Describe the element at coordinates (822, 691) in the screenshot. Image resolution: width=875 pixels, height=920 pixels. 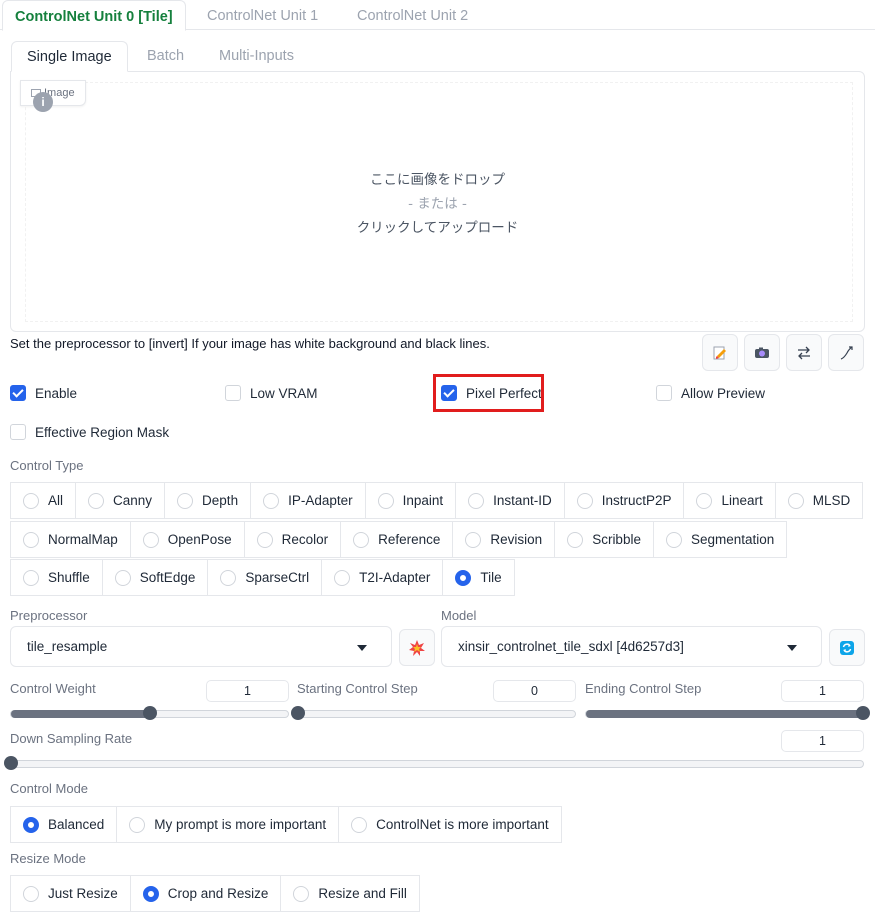
I see `ending-step-input: 1` at that location.